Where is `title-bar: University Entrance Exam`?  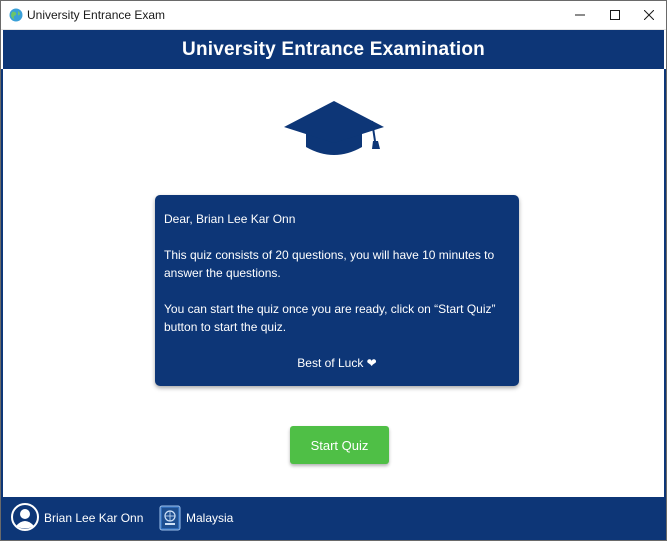
title-bar: University Entrance Exam is located at coordinates (333, 15).